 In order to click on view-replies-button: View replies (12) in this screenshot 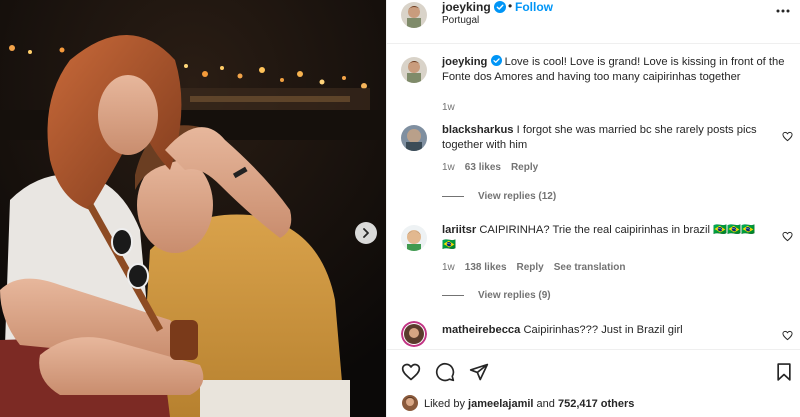, I will do `click(499, 196)`.